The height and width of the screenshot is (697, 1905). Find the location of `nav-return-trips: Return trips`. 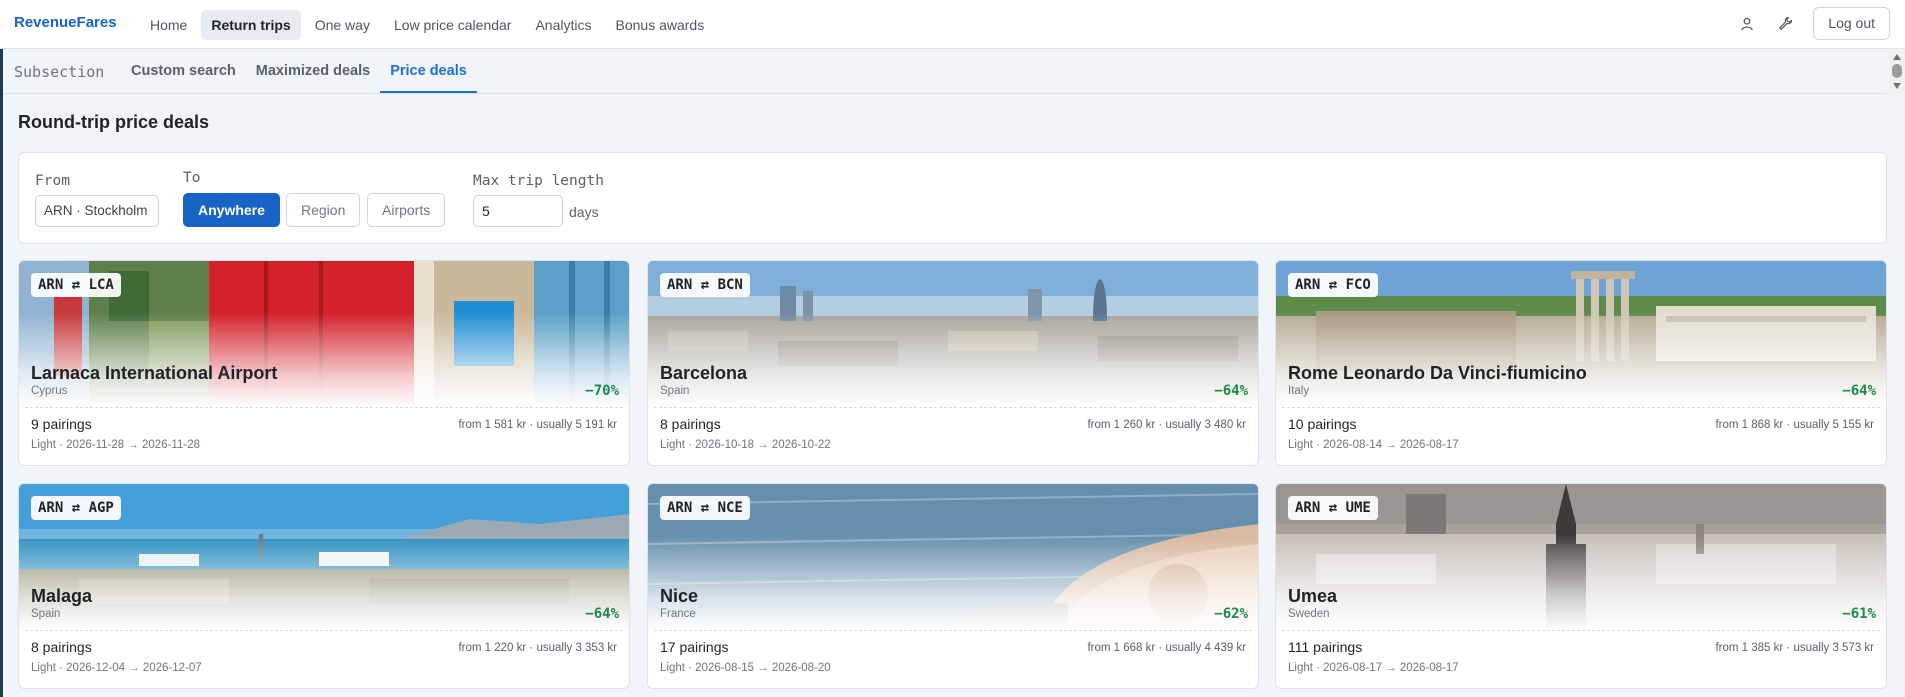

nav-return-trips: Return trips is located at coordinates (251, 25).